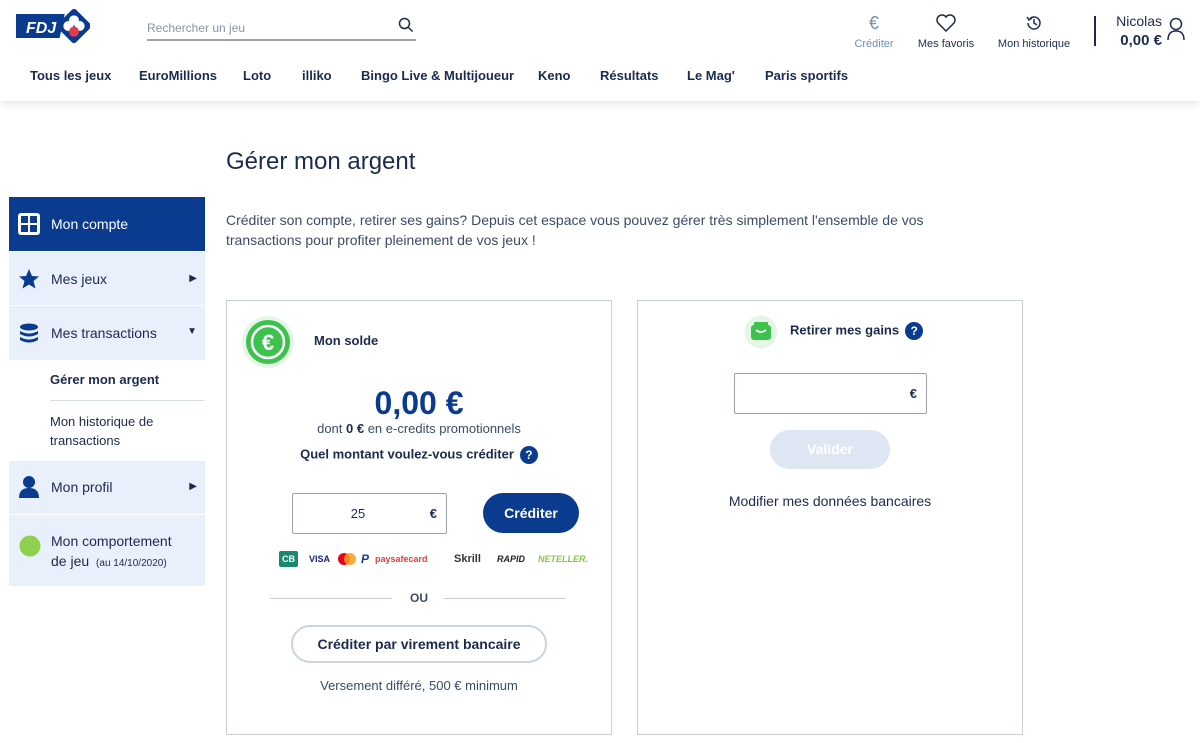 The width and height of the screenshot is (1200, 743). Describe the element at coordinates (1033, 23) in the screenshot. I see `history-icon` at that location.